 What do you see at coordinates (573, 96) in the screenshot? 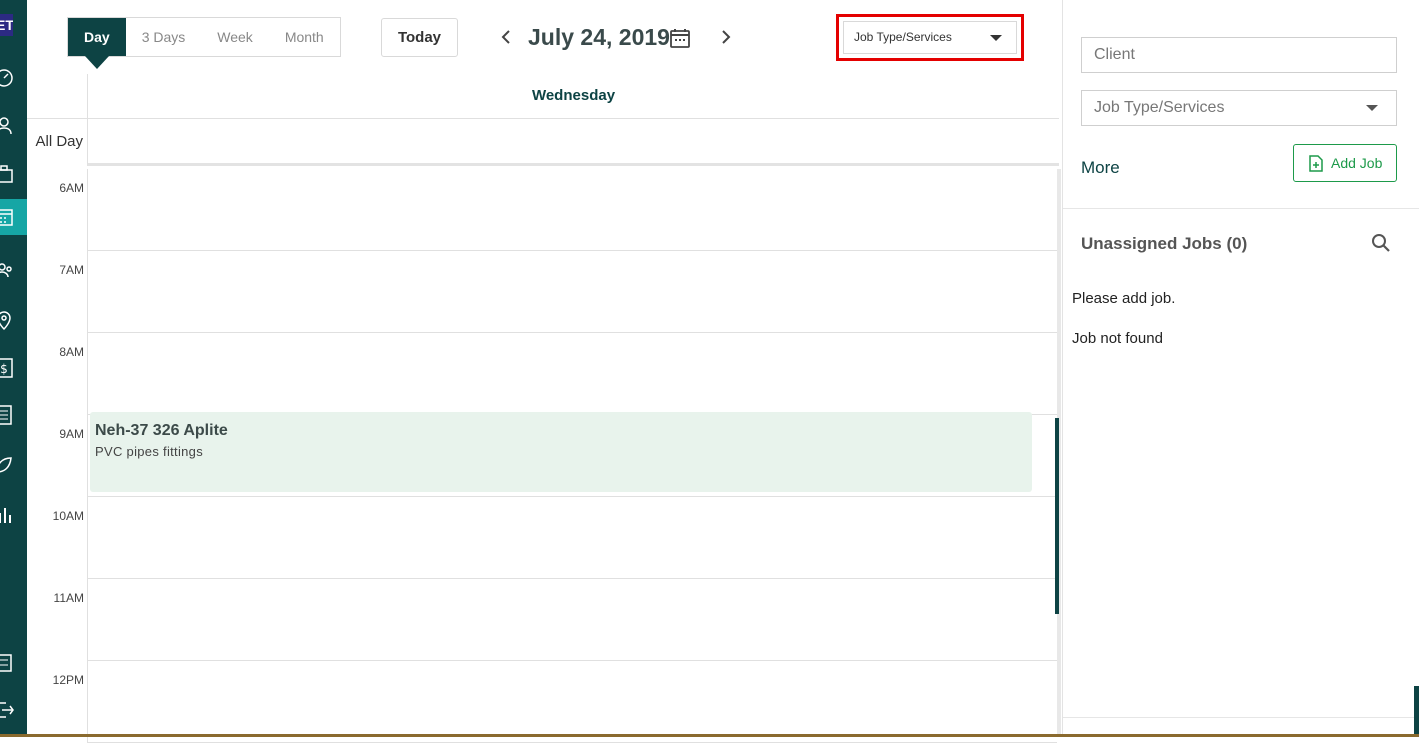
I see `day-column-header: Wednesday` at bounding box center [573, 96].